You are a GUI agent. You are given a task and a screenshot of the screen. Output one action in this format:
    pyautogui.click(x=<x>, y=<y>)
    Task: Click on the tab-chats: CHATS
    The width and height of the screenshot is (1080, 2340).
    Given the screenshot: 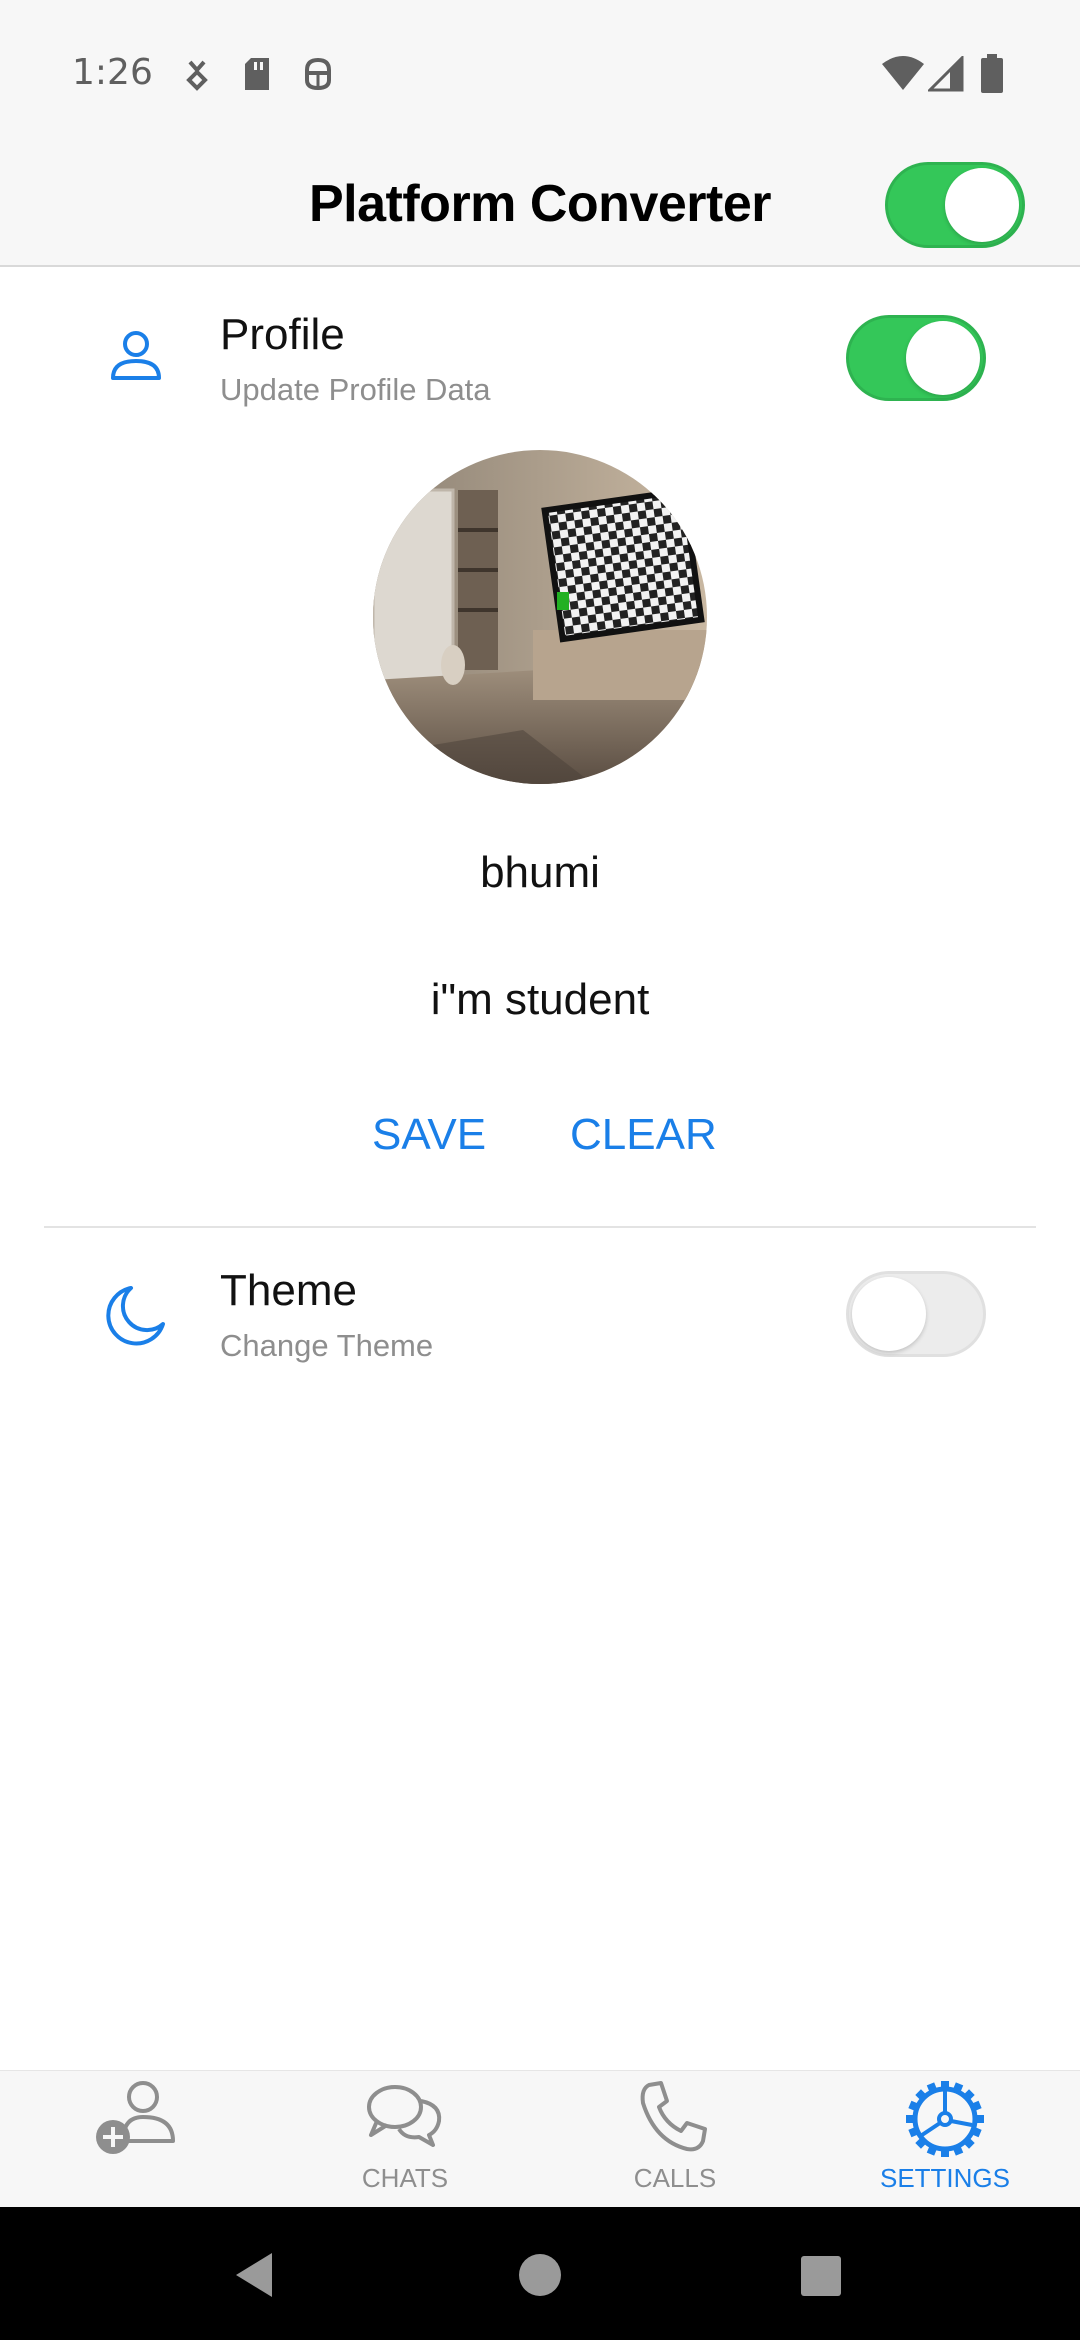 What is the action you would take?
    pyautogui.click(x=405, y=2139)
    